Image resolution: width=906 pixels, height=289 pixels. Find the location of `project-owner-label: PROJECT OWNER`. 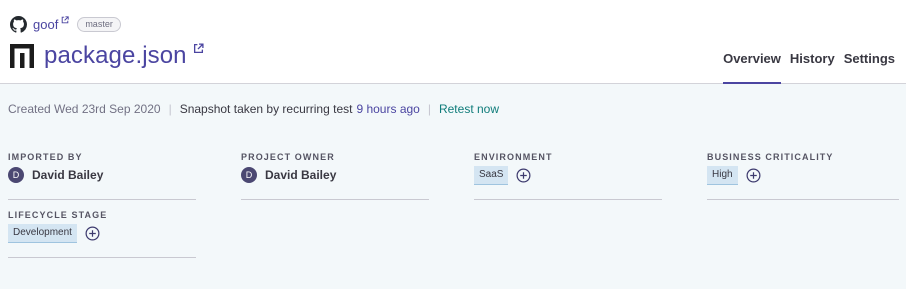

project-owner-label: PROJECT OWNER is located at coordinates (288, 157).